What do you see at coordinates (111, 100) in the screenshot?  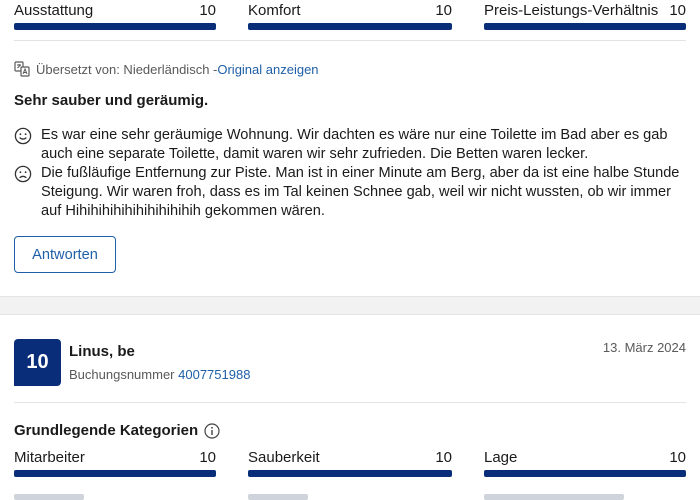 I see `review-title: Sehr sauber und geräumig.` at bounding box center [111, 100].